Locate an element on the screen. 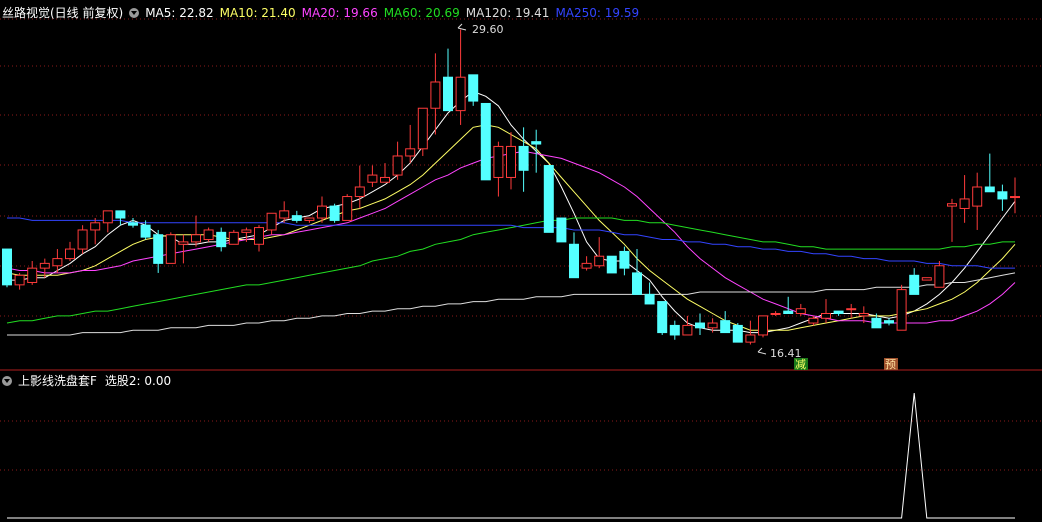 This screenshot has width=1042, height=522. indicator-value: 选股2: 0.00 is located at coordinates (138, 381).